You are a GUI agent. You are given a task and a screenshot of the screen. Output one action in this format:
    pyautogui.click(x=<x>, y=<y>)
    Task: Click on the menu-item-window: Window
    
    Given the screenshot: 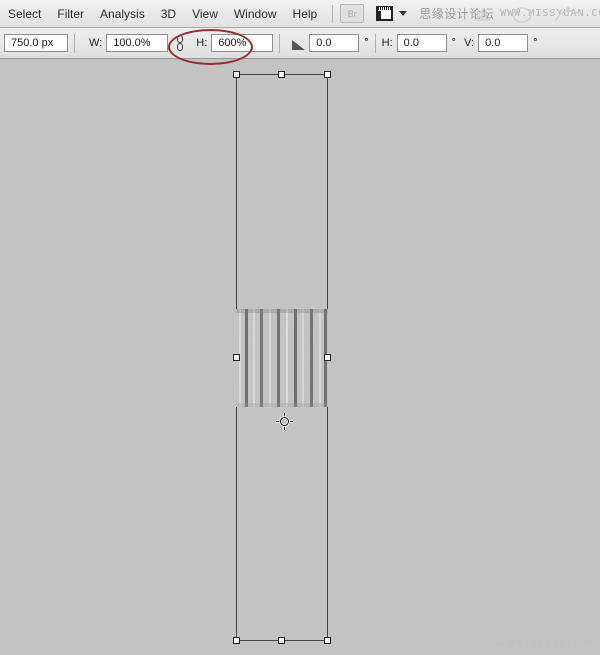 What is the action you would take?
    pyautogui.click(x=255, y=14)
    